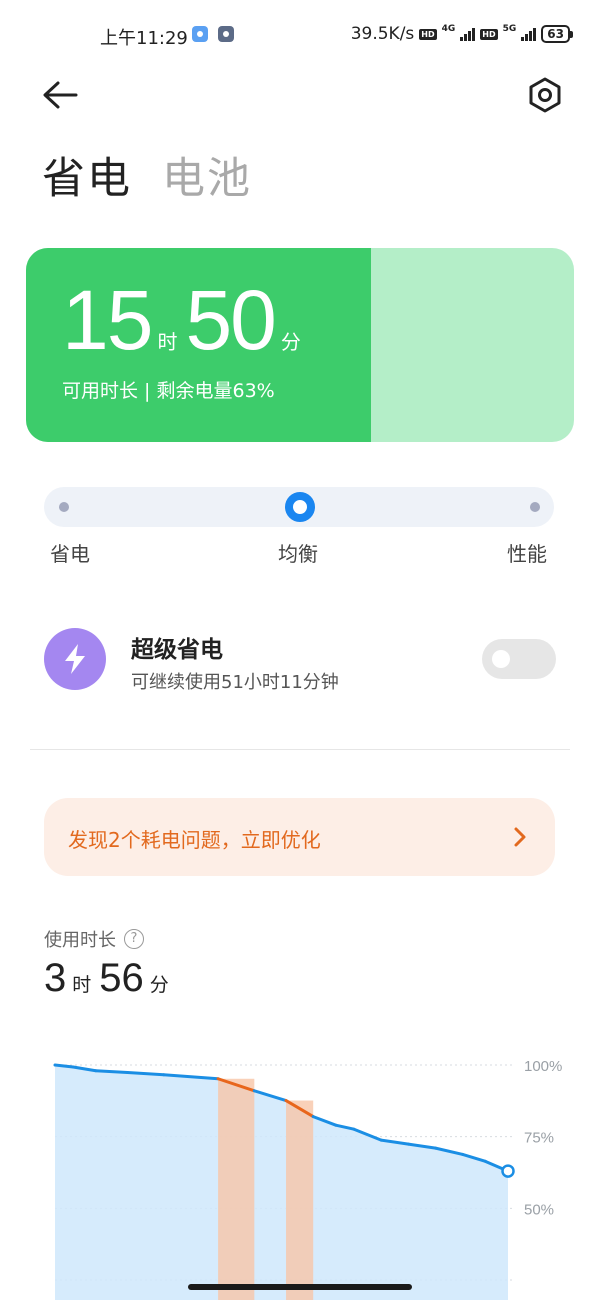  What do you see at coordinates (527, 552) in the screenshot?
I see `mode-label-performance: 性能` at bounding box center [527, 552].